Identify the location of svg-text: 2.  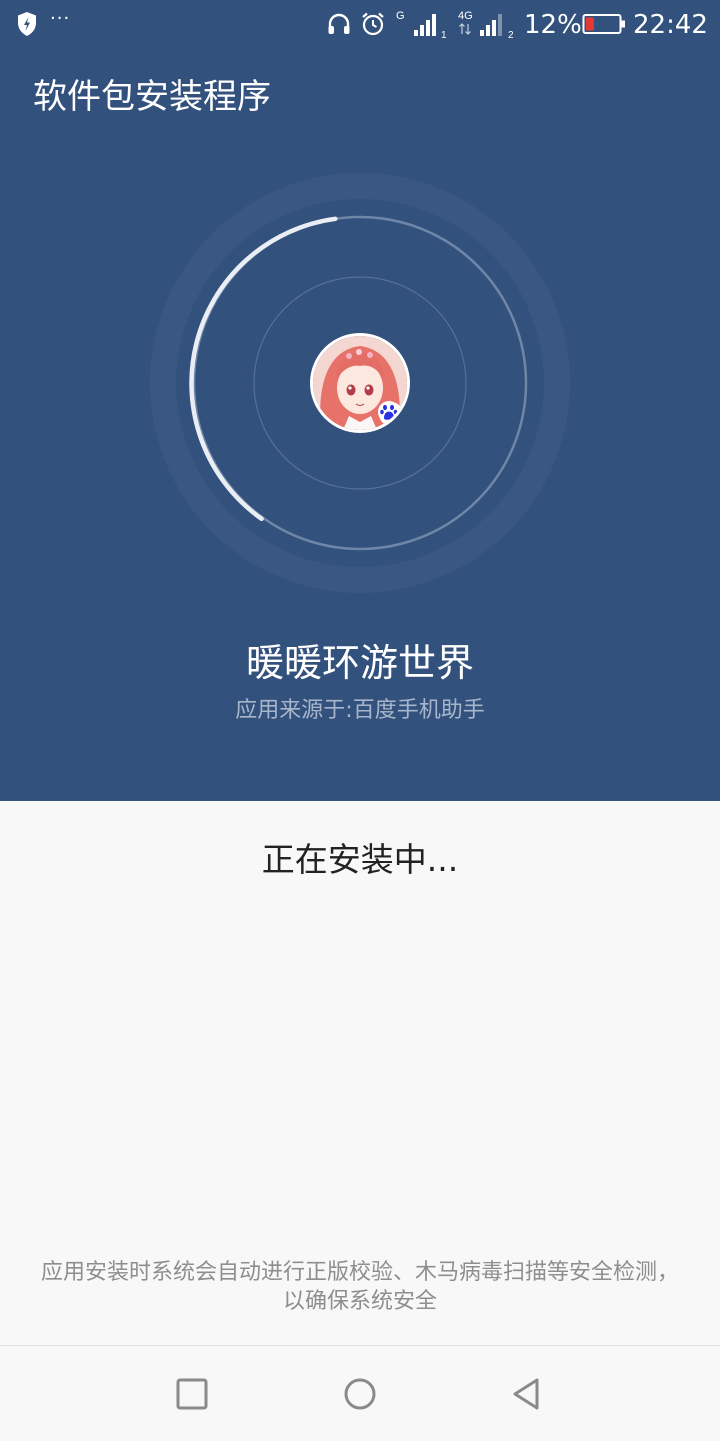
(511, 35).